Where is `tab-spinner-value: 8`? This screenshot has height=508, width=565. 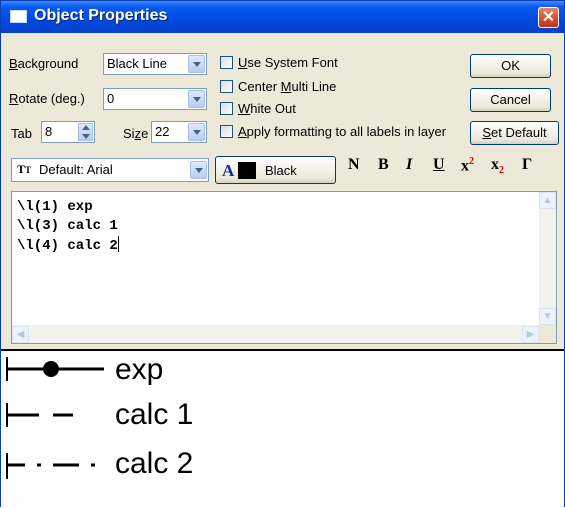 tab-spinner-value: 8 is located at coordinates (49, 131).